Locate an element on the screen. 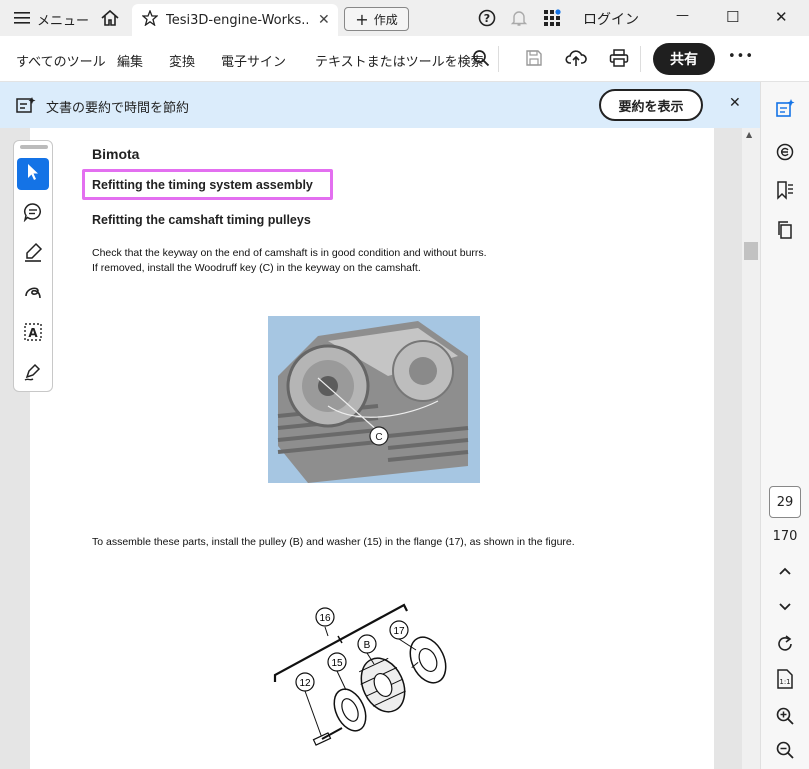  pages-icon is located at coordinates (785, 232).